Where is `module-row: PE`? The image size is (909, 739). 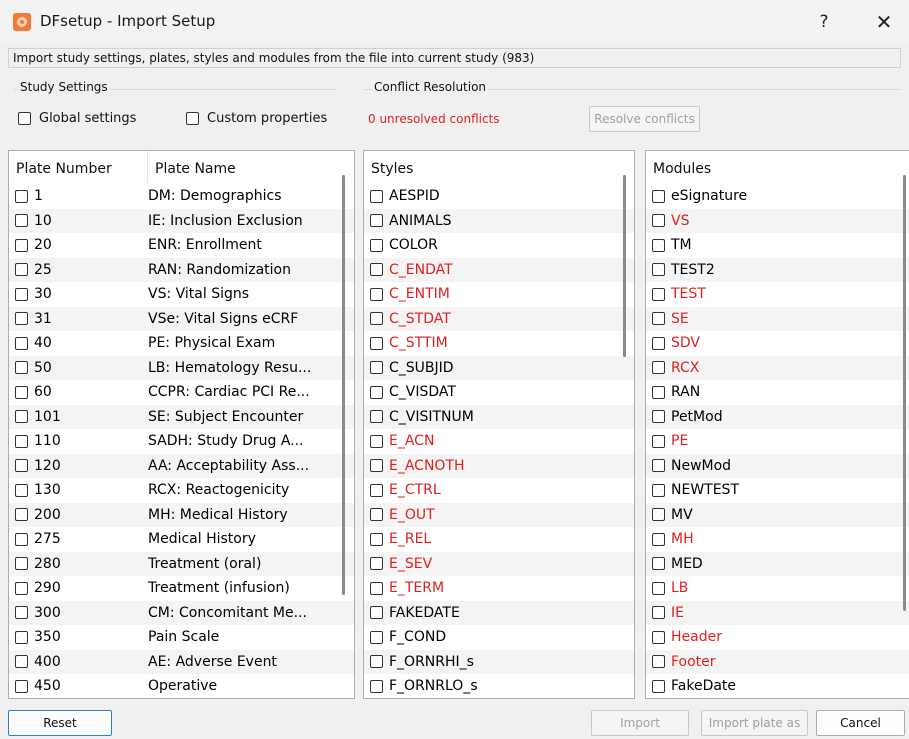 module-row: PE is located at coordinates (777, 441).